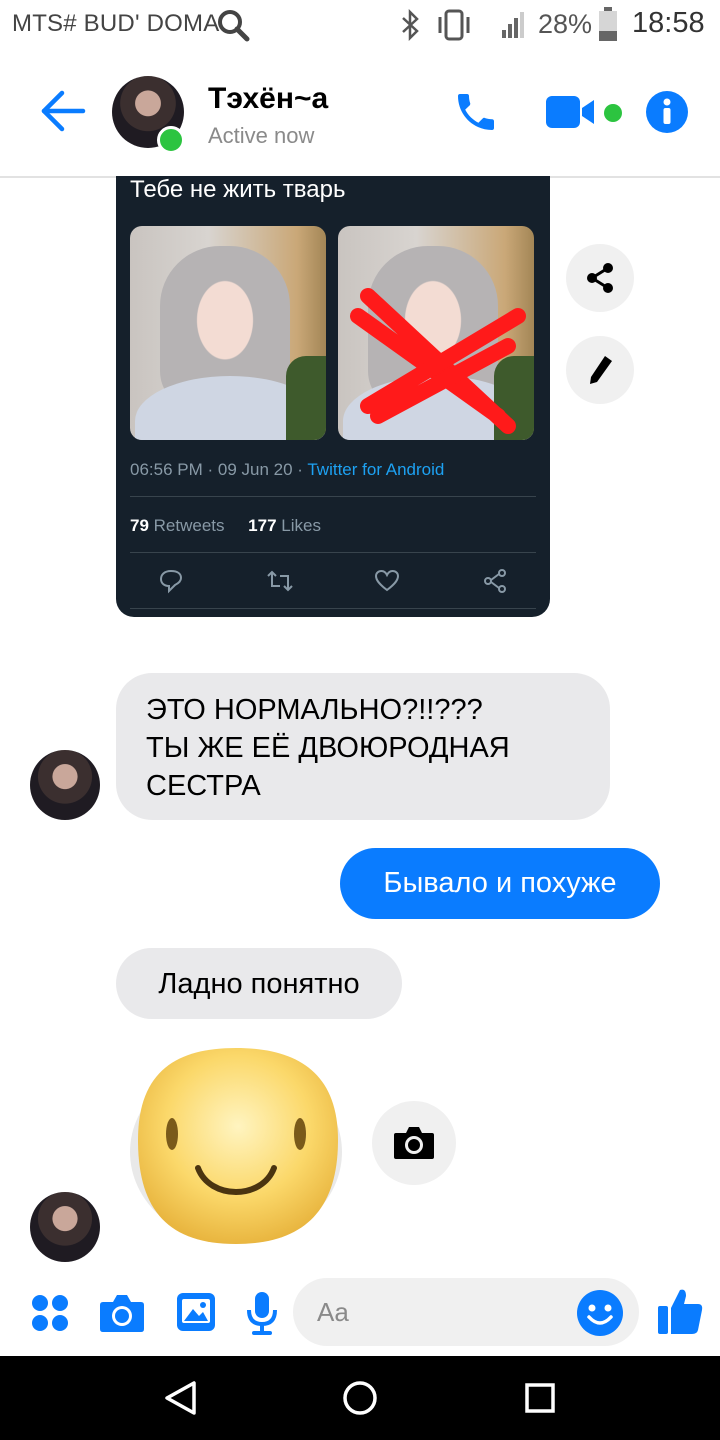  I want to click on contact-name: Тэхён~a, so click(268, 99).